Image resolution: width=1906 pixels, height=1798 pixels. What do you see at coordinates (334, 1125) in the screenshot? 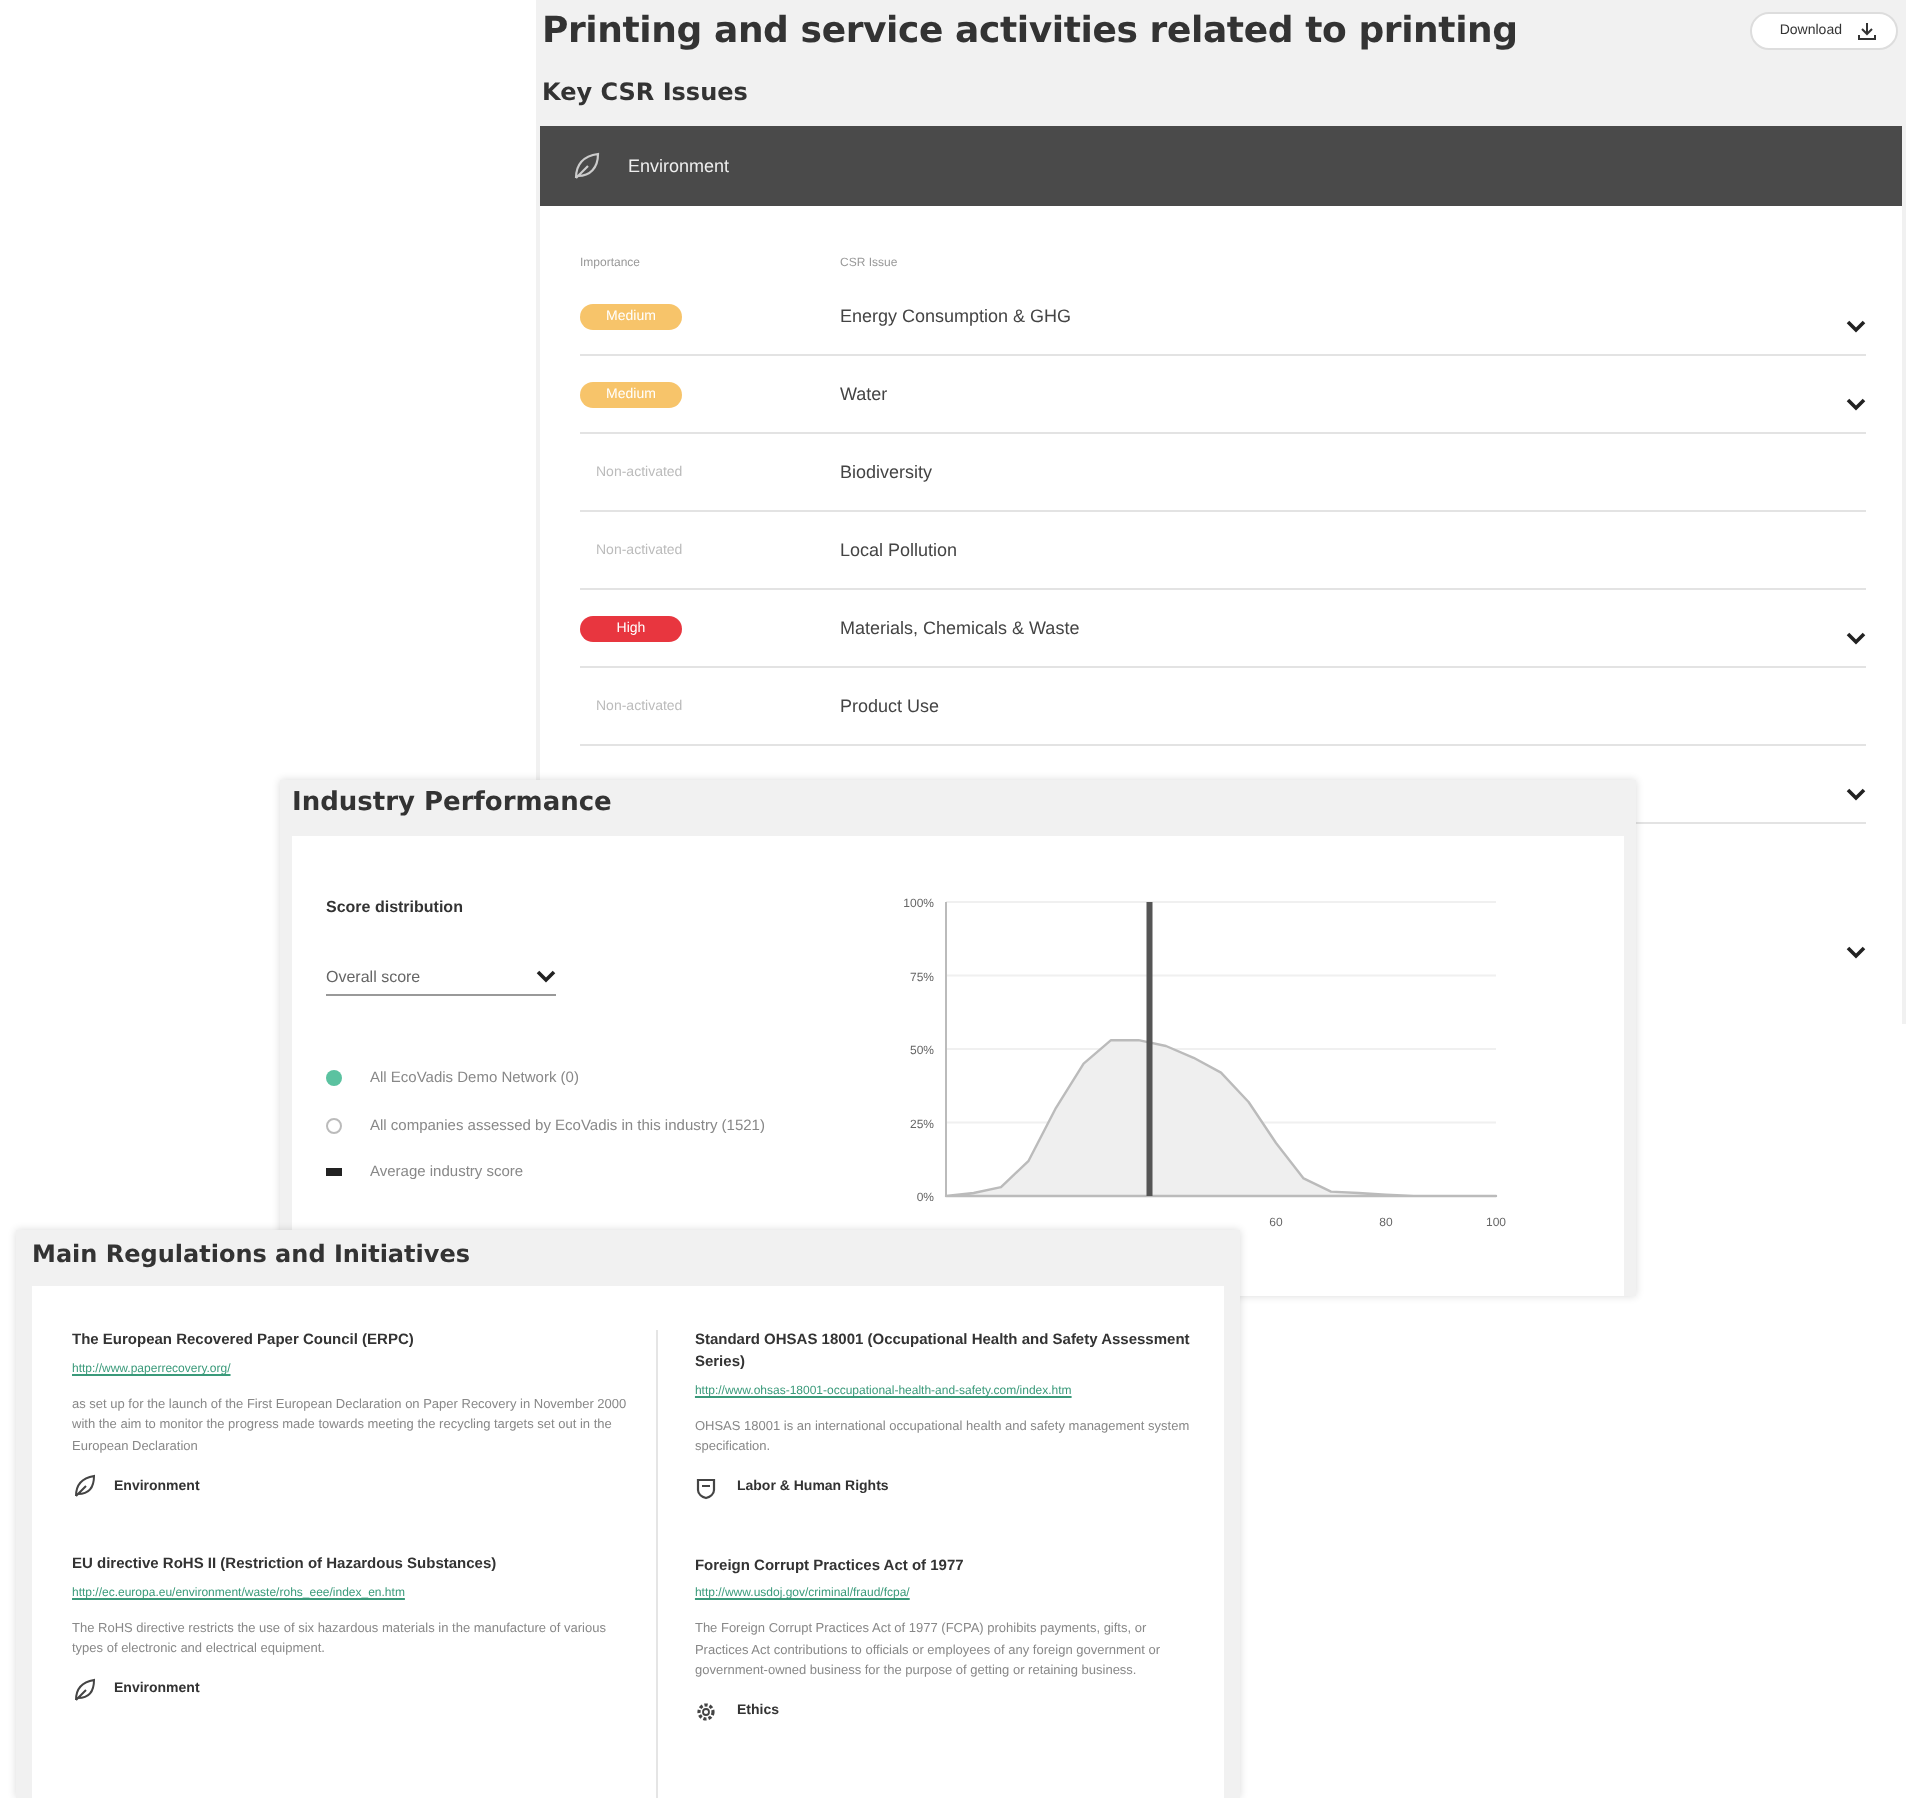
I see `legend-ring` at bounding box center [334, 1125].